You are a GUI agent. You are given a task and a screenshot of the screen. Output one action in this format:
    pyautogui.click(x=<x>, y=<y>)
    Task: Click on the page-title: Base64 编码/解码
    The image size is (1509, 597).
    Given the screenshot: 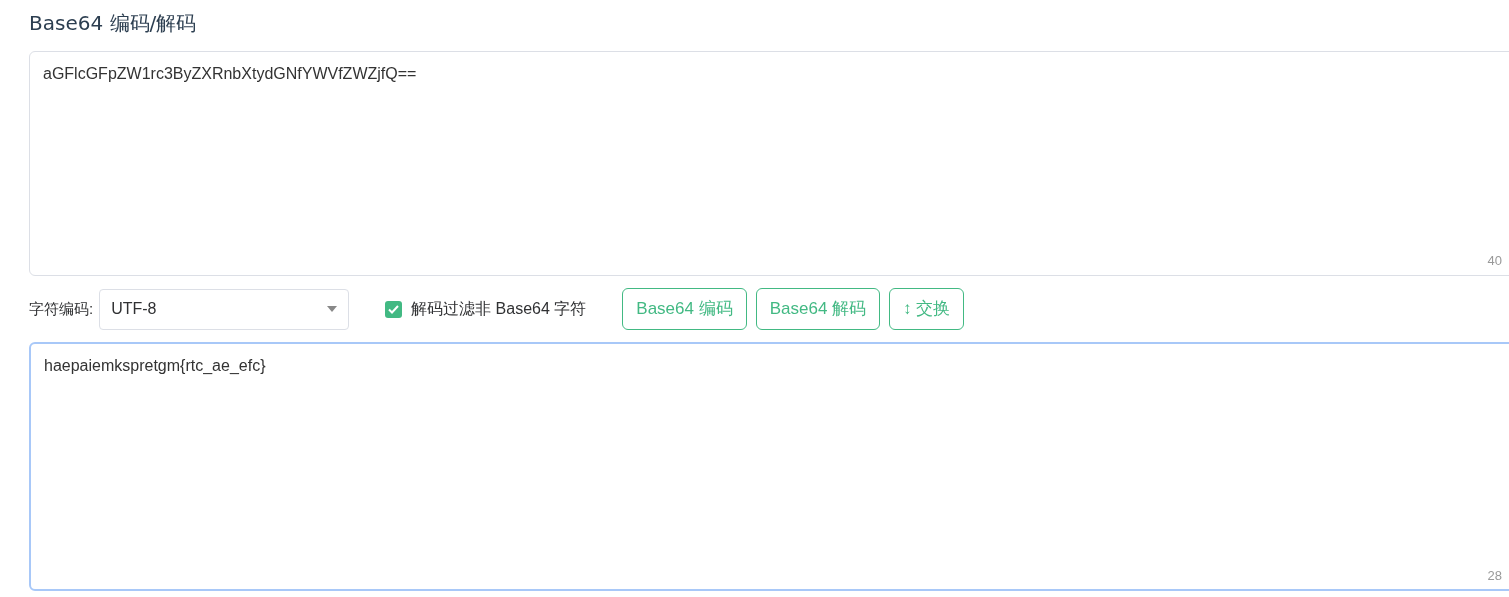 What is the action you would take?
    pyautogui.click(x=113, y=23)
    